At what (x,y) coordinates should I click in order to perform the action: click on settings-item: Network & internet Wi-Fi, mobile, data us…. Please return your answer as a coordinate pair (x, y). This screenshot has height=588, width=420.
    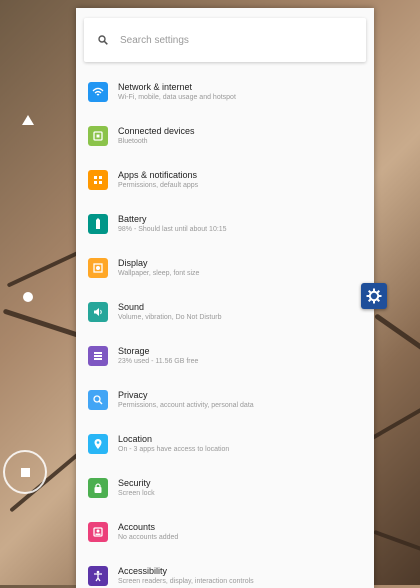
    Looking at the image, I should click on (225, 92).